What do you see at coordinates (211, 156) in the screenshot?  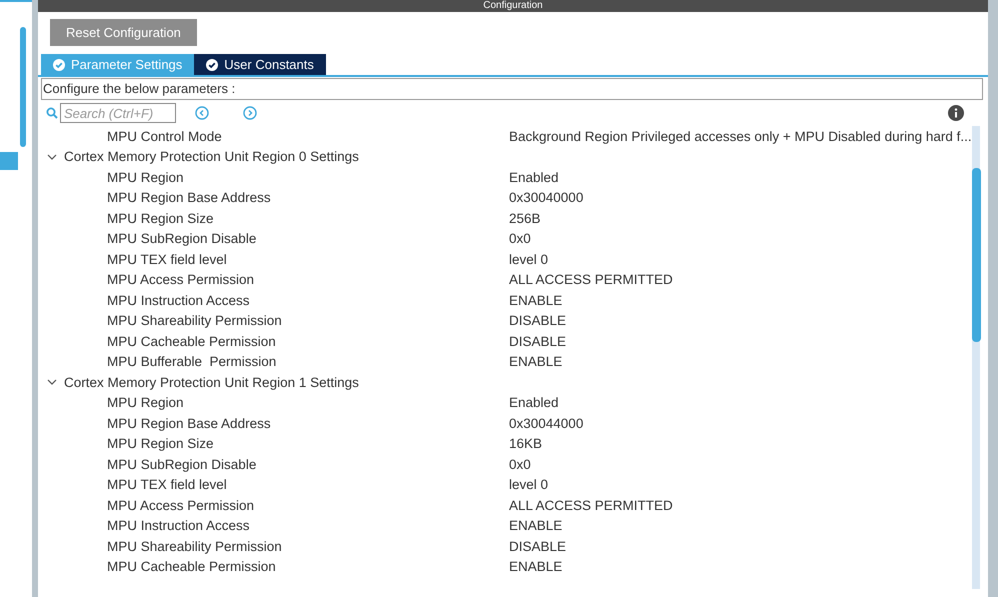 I see `group-label: Cortex Memory Protection Unit Region 0 Settings` at bounding box center [211, 156].